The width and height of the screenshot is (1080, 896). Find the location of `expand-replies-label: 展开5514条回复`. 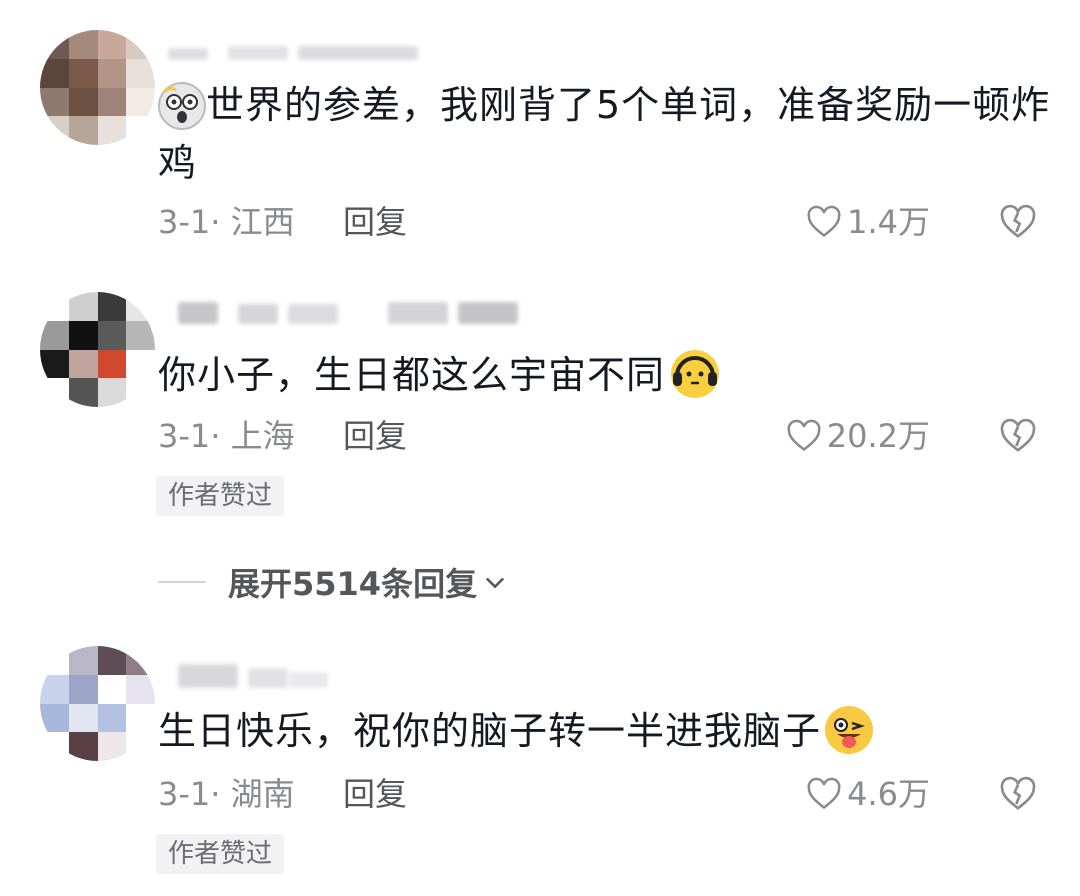

expand-replies-label: 展开5514条回复 is located at coordinates (353, 584).